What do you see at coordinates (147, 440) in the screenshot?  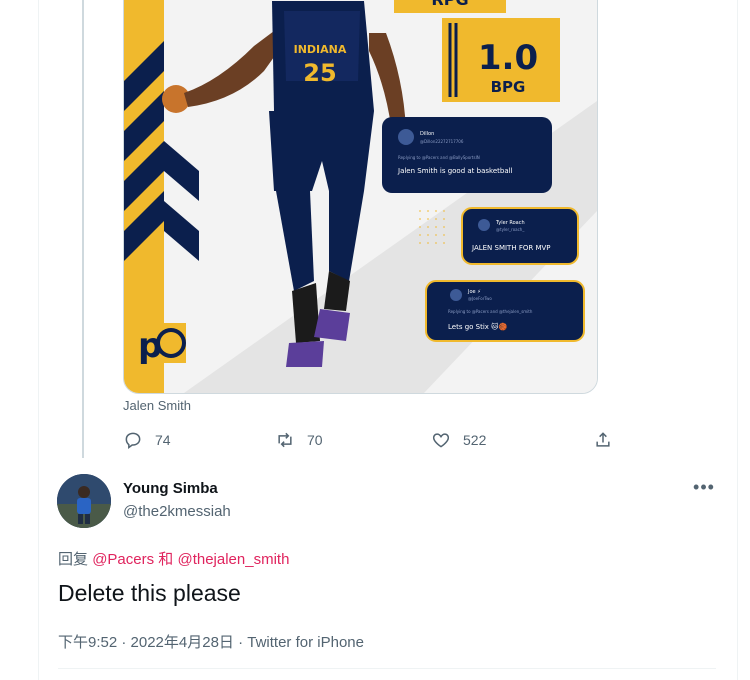 I see `reply-button: 74` at bounding box center [147, 440].